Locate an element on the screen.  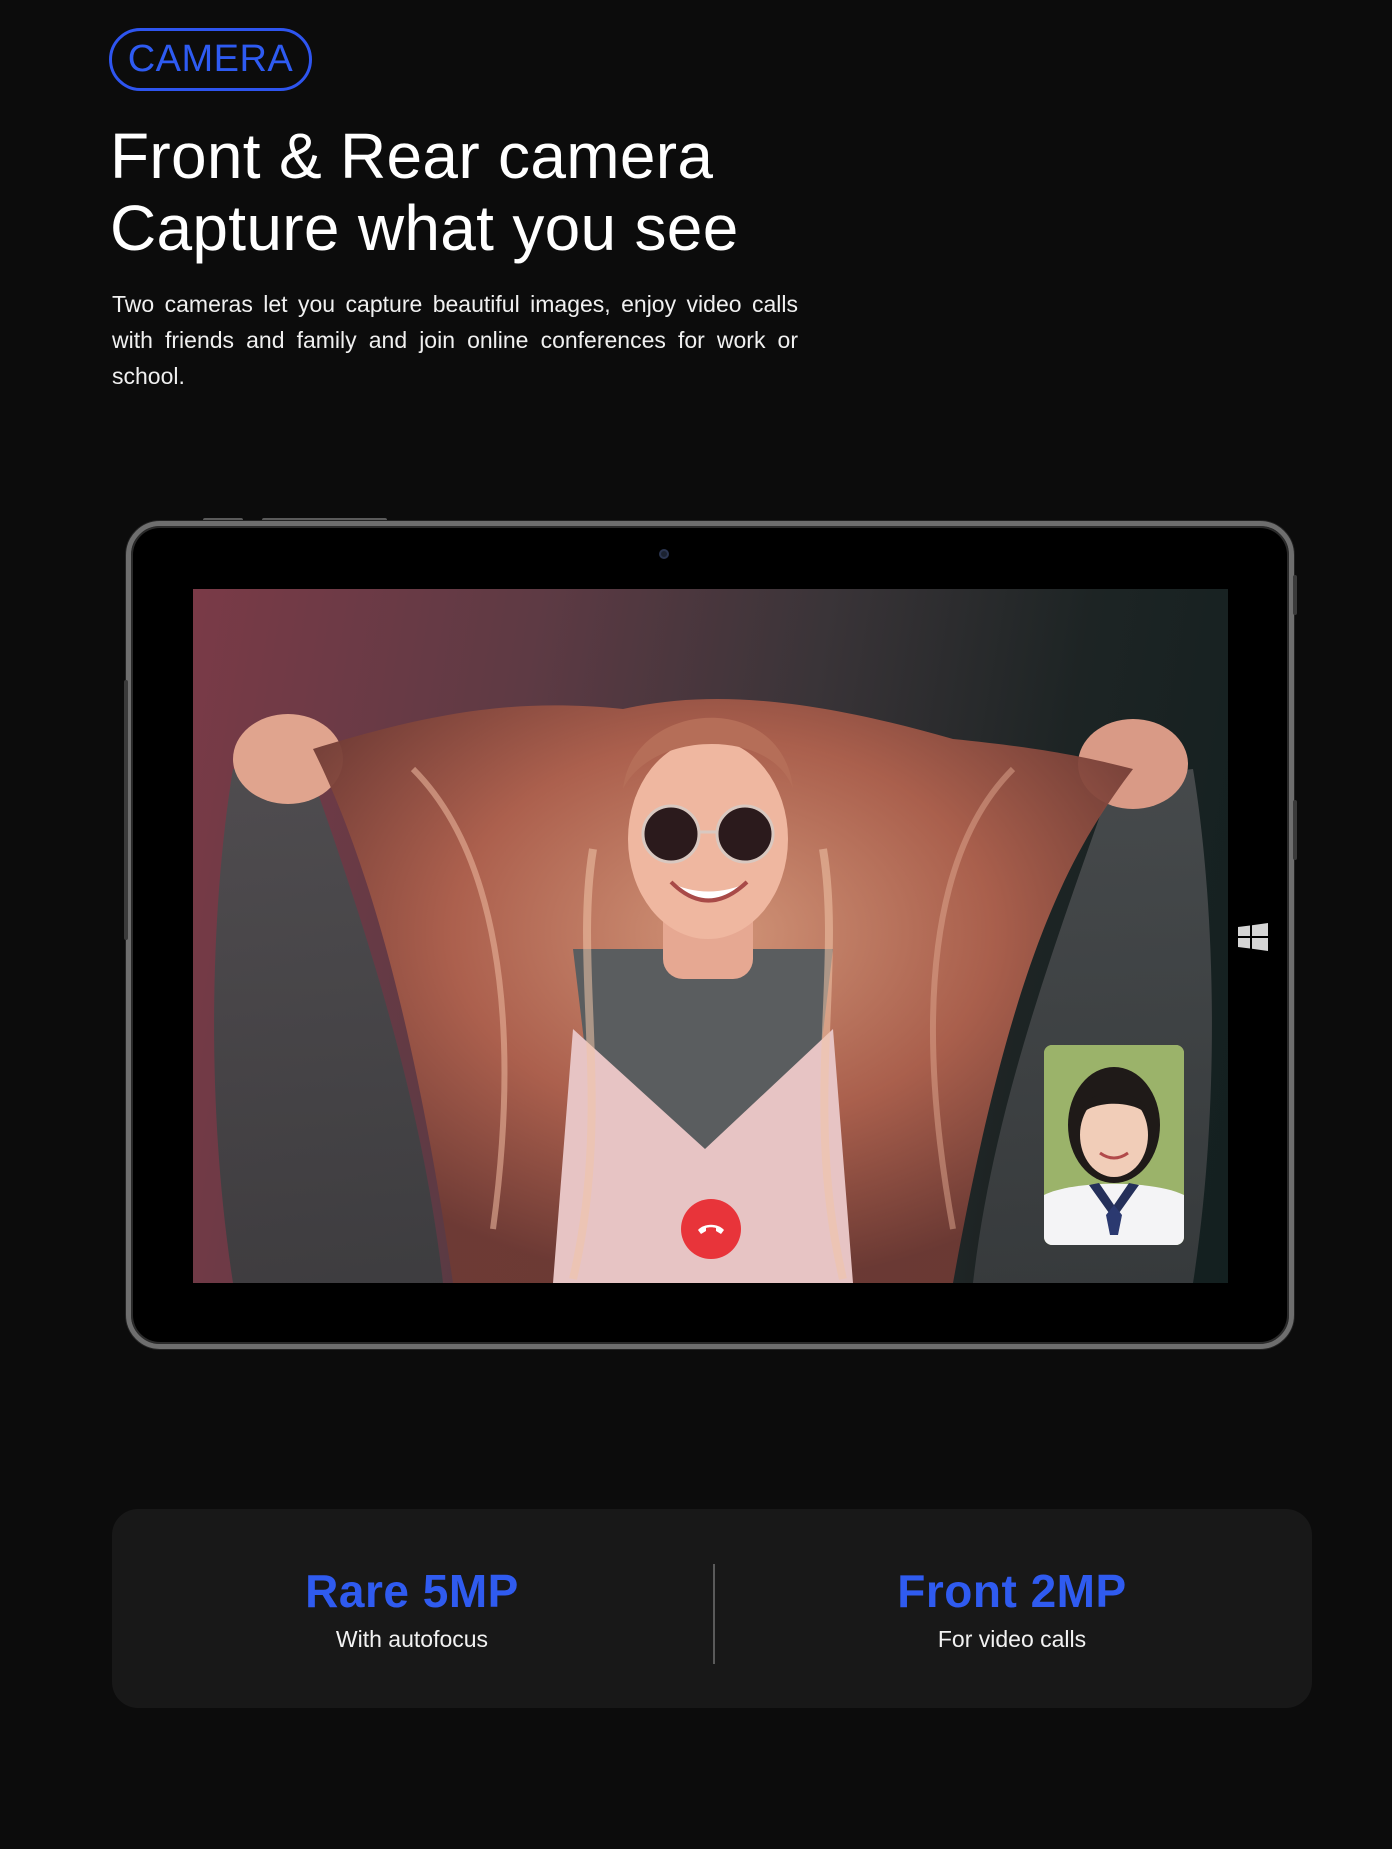
rear-camera-spec: Rare 5MP With autofocus is located at coordinates (412, 1609).